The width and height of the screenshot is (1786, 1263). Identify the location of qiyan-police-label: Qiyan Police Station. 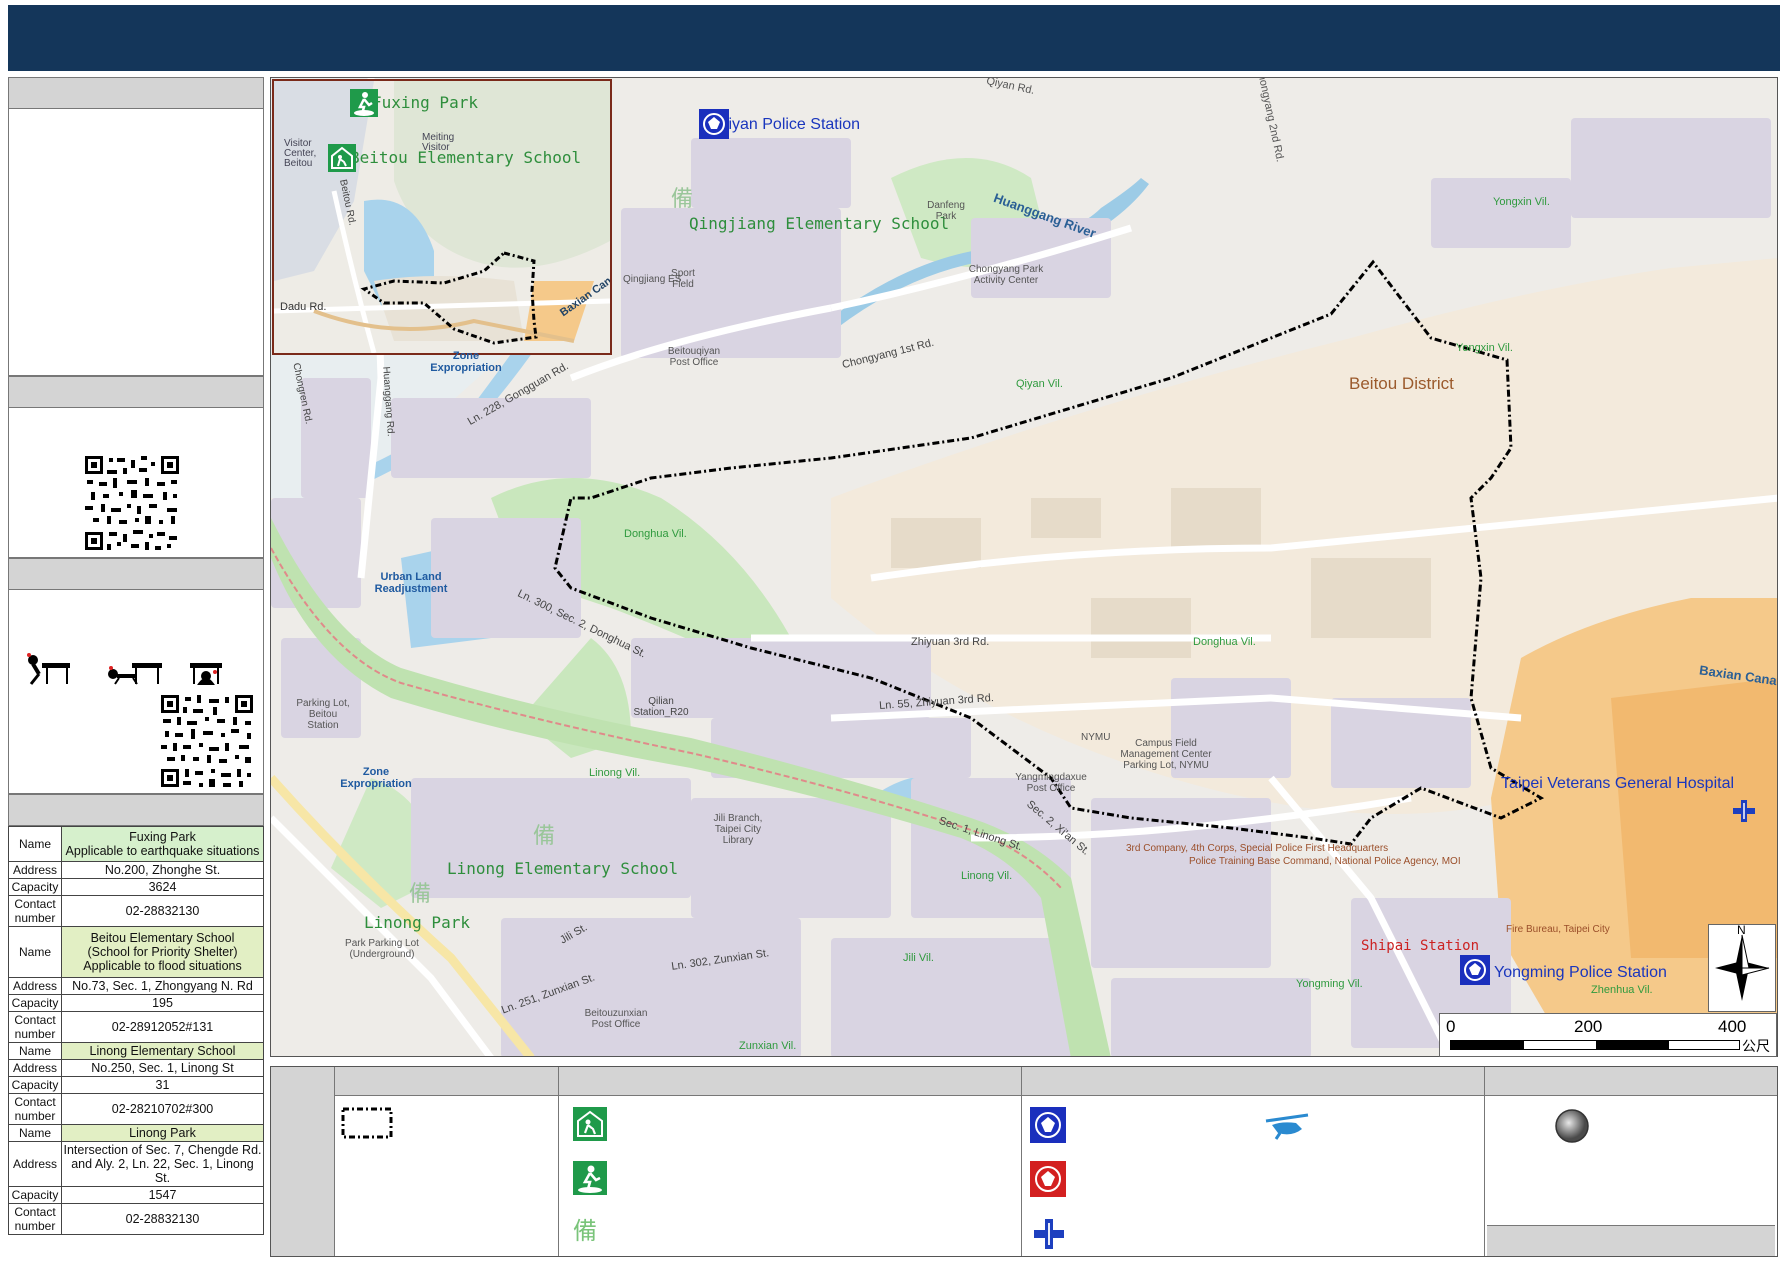
(788, 124).